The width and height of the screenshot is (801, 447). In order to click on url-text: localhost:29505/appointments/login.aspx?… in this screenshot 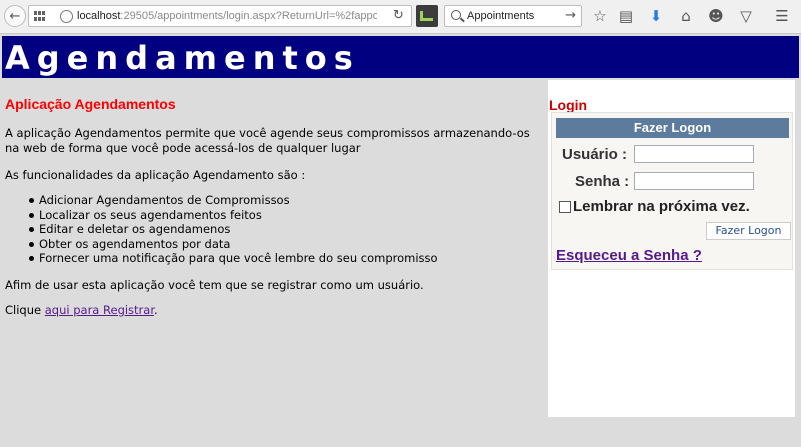, I will do `click(227, 16)`.